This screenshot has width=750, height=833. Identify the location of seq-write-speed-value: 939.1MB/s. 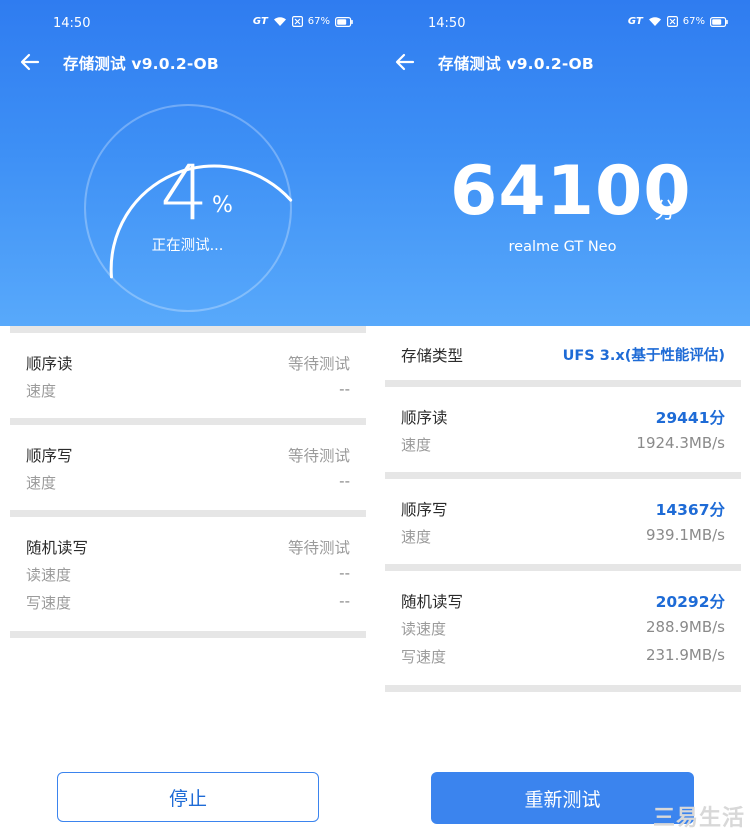
(685, 535).